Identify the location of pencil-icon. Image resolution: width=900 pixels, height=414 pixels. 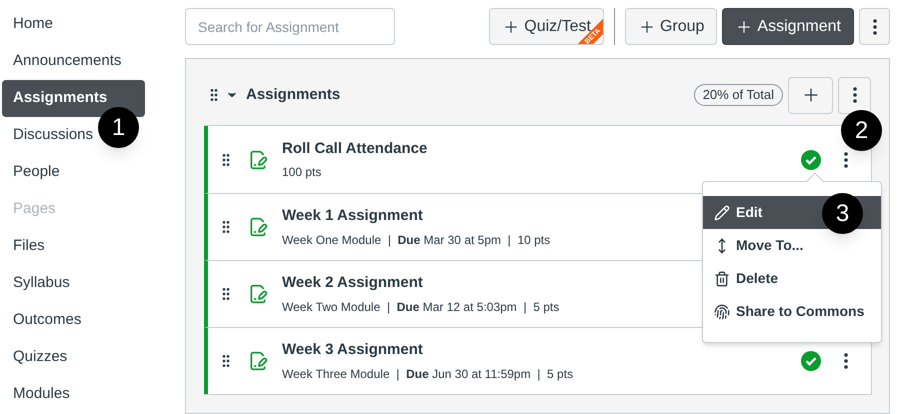
(722, 212).